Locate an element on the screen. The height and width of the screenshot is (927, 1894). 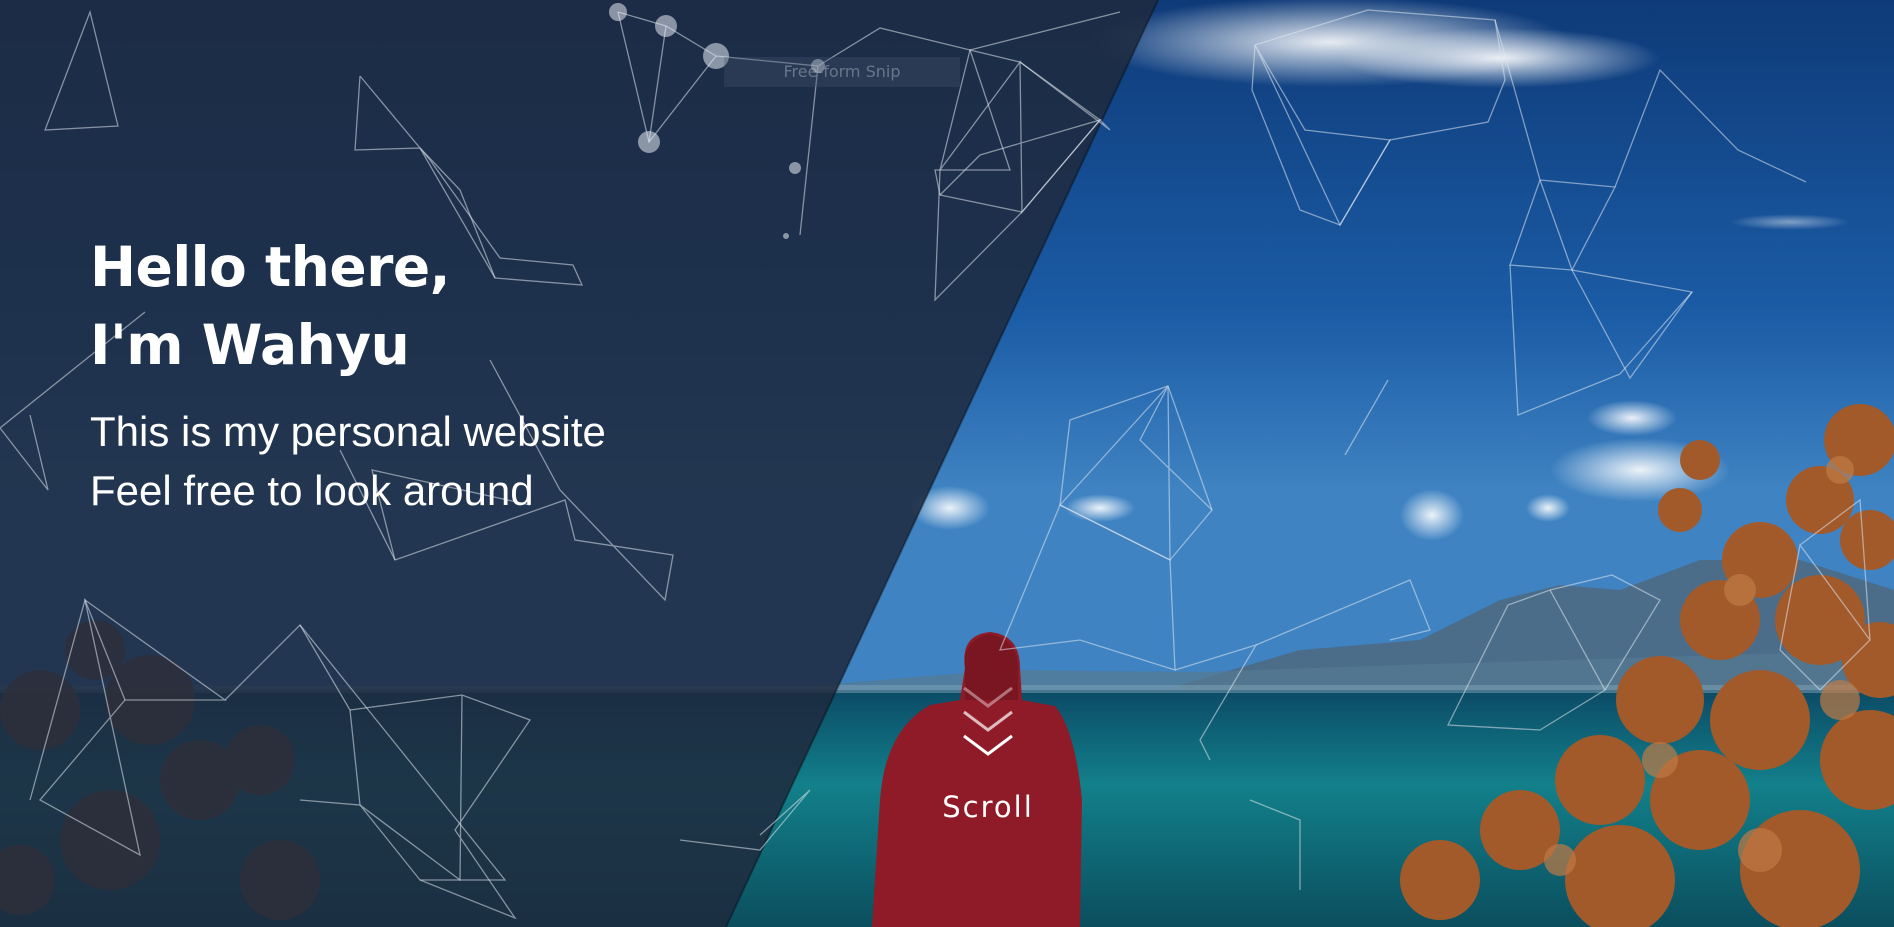
free-form-snip-overlay: Free-form Snip is located at coordinates (842, 72).